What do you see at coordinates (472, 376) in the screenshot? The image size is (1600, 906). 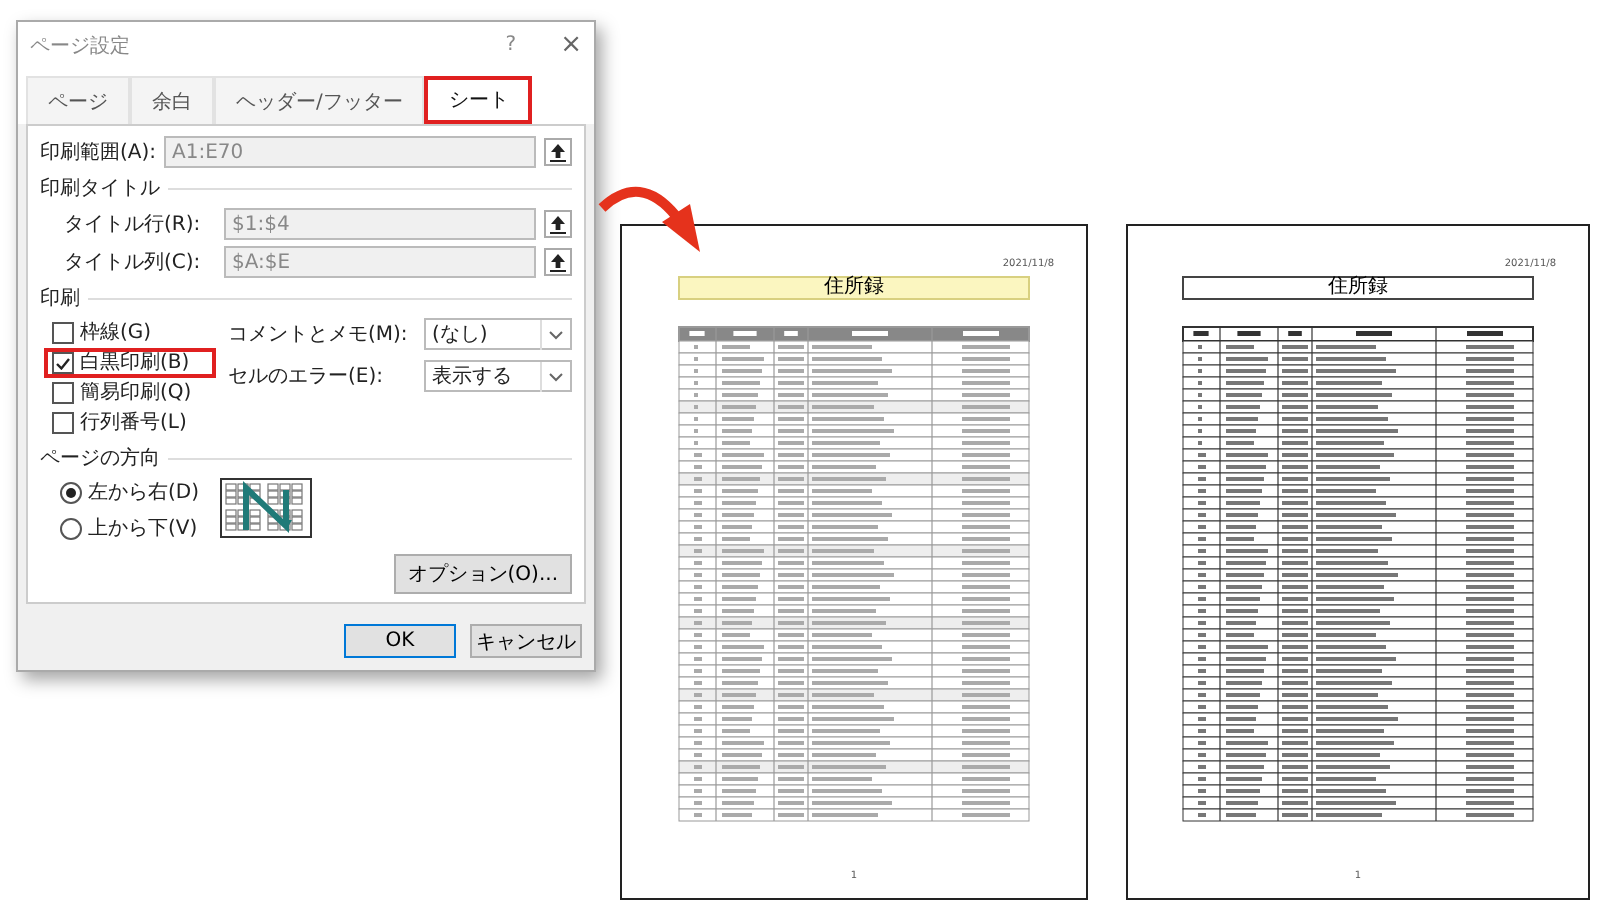 I see `dropdown-value: 表示する` at bounding box center [472, 376].